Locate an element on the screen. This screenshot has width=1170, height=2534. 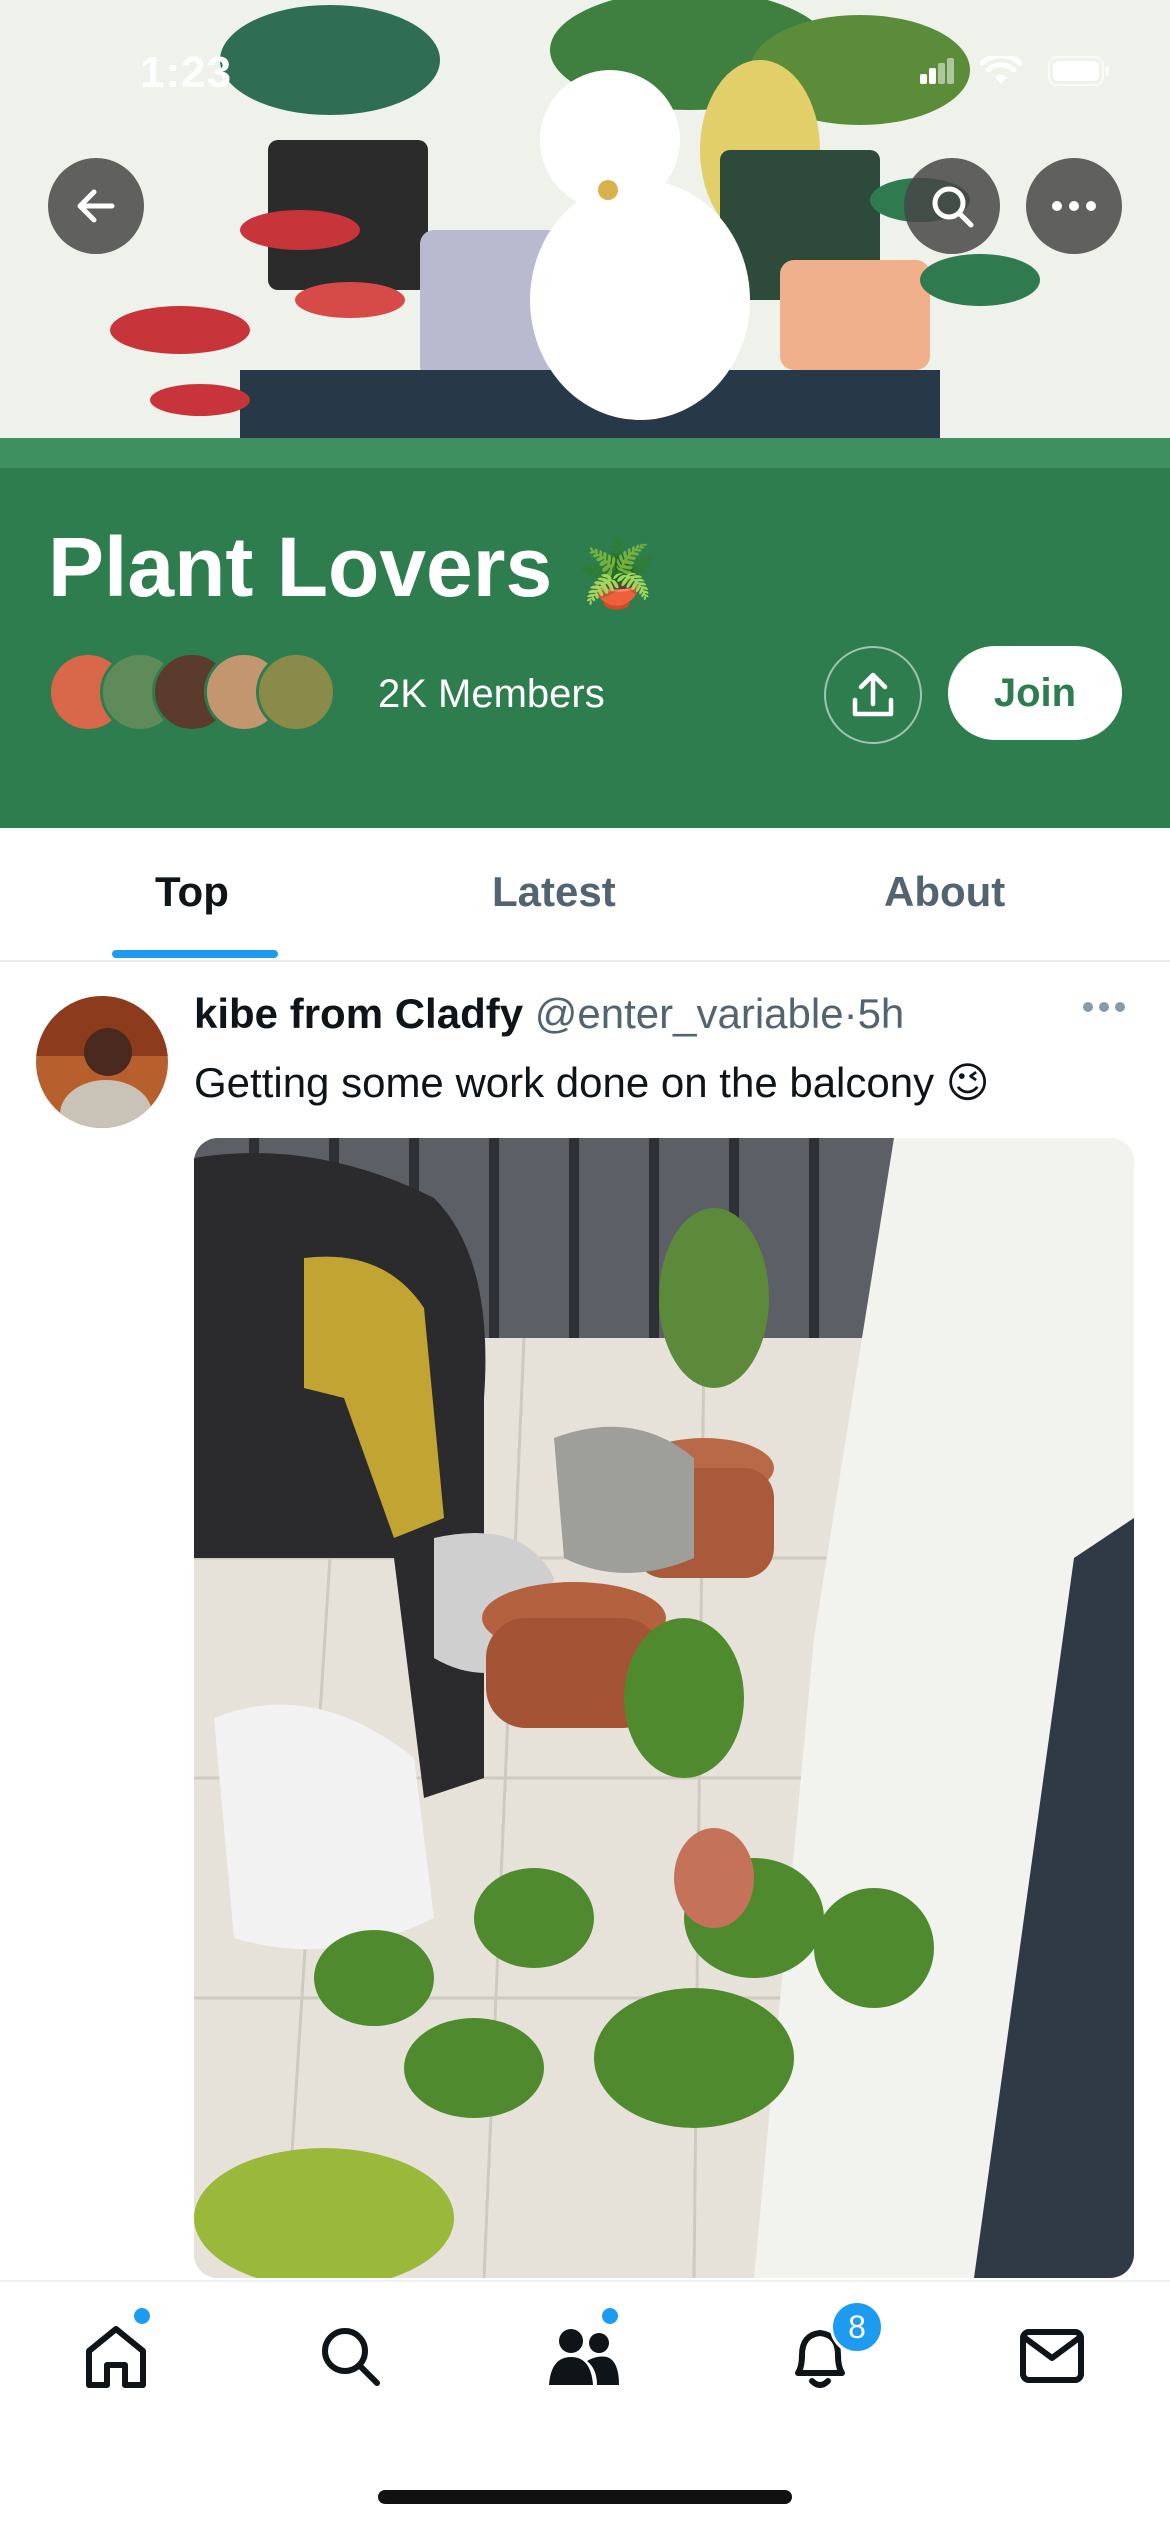
post-time: 5h is located at coordinates (881, 1013).